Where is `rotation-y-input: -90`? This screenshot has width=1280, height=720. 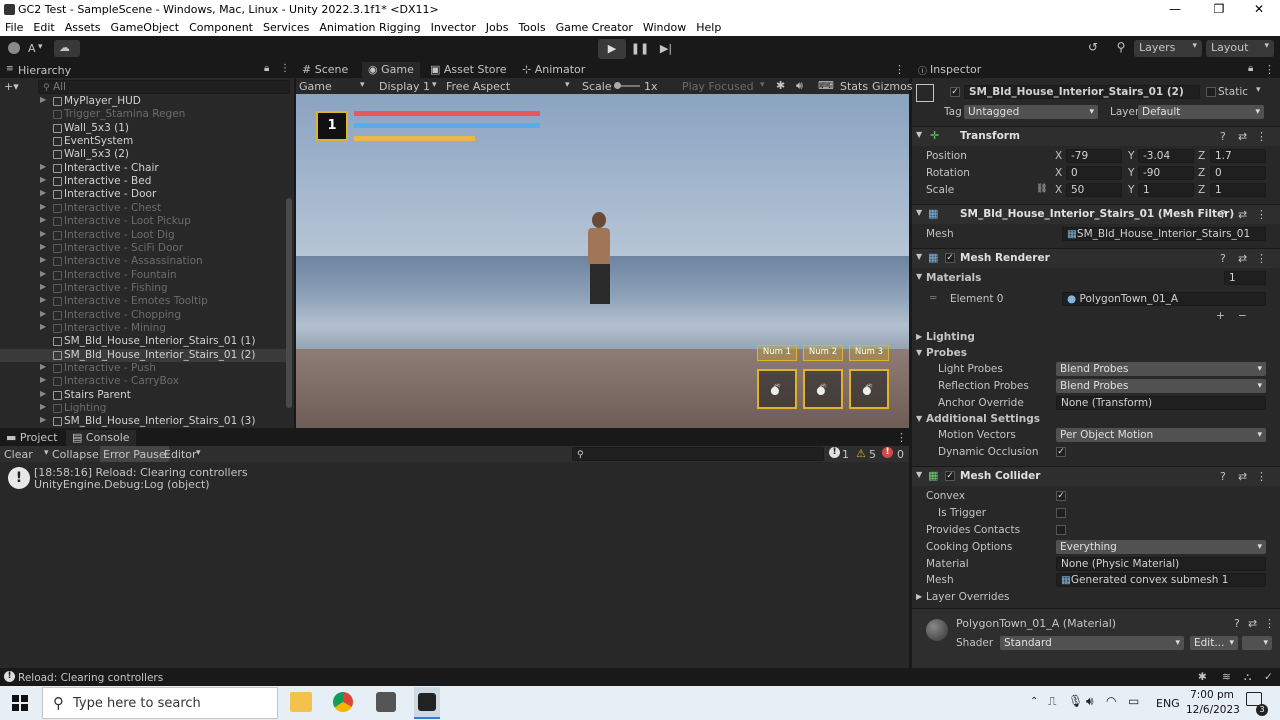 rotation-y-input: -90 is located at coordinates (1166, 173).